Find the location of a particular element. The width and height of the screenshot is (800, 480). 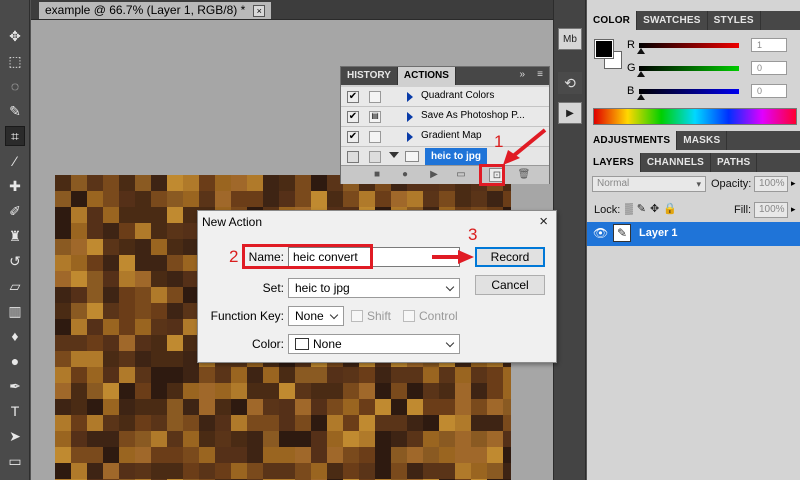

foreground-color-swatch is located at coordinates (604, 49).